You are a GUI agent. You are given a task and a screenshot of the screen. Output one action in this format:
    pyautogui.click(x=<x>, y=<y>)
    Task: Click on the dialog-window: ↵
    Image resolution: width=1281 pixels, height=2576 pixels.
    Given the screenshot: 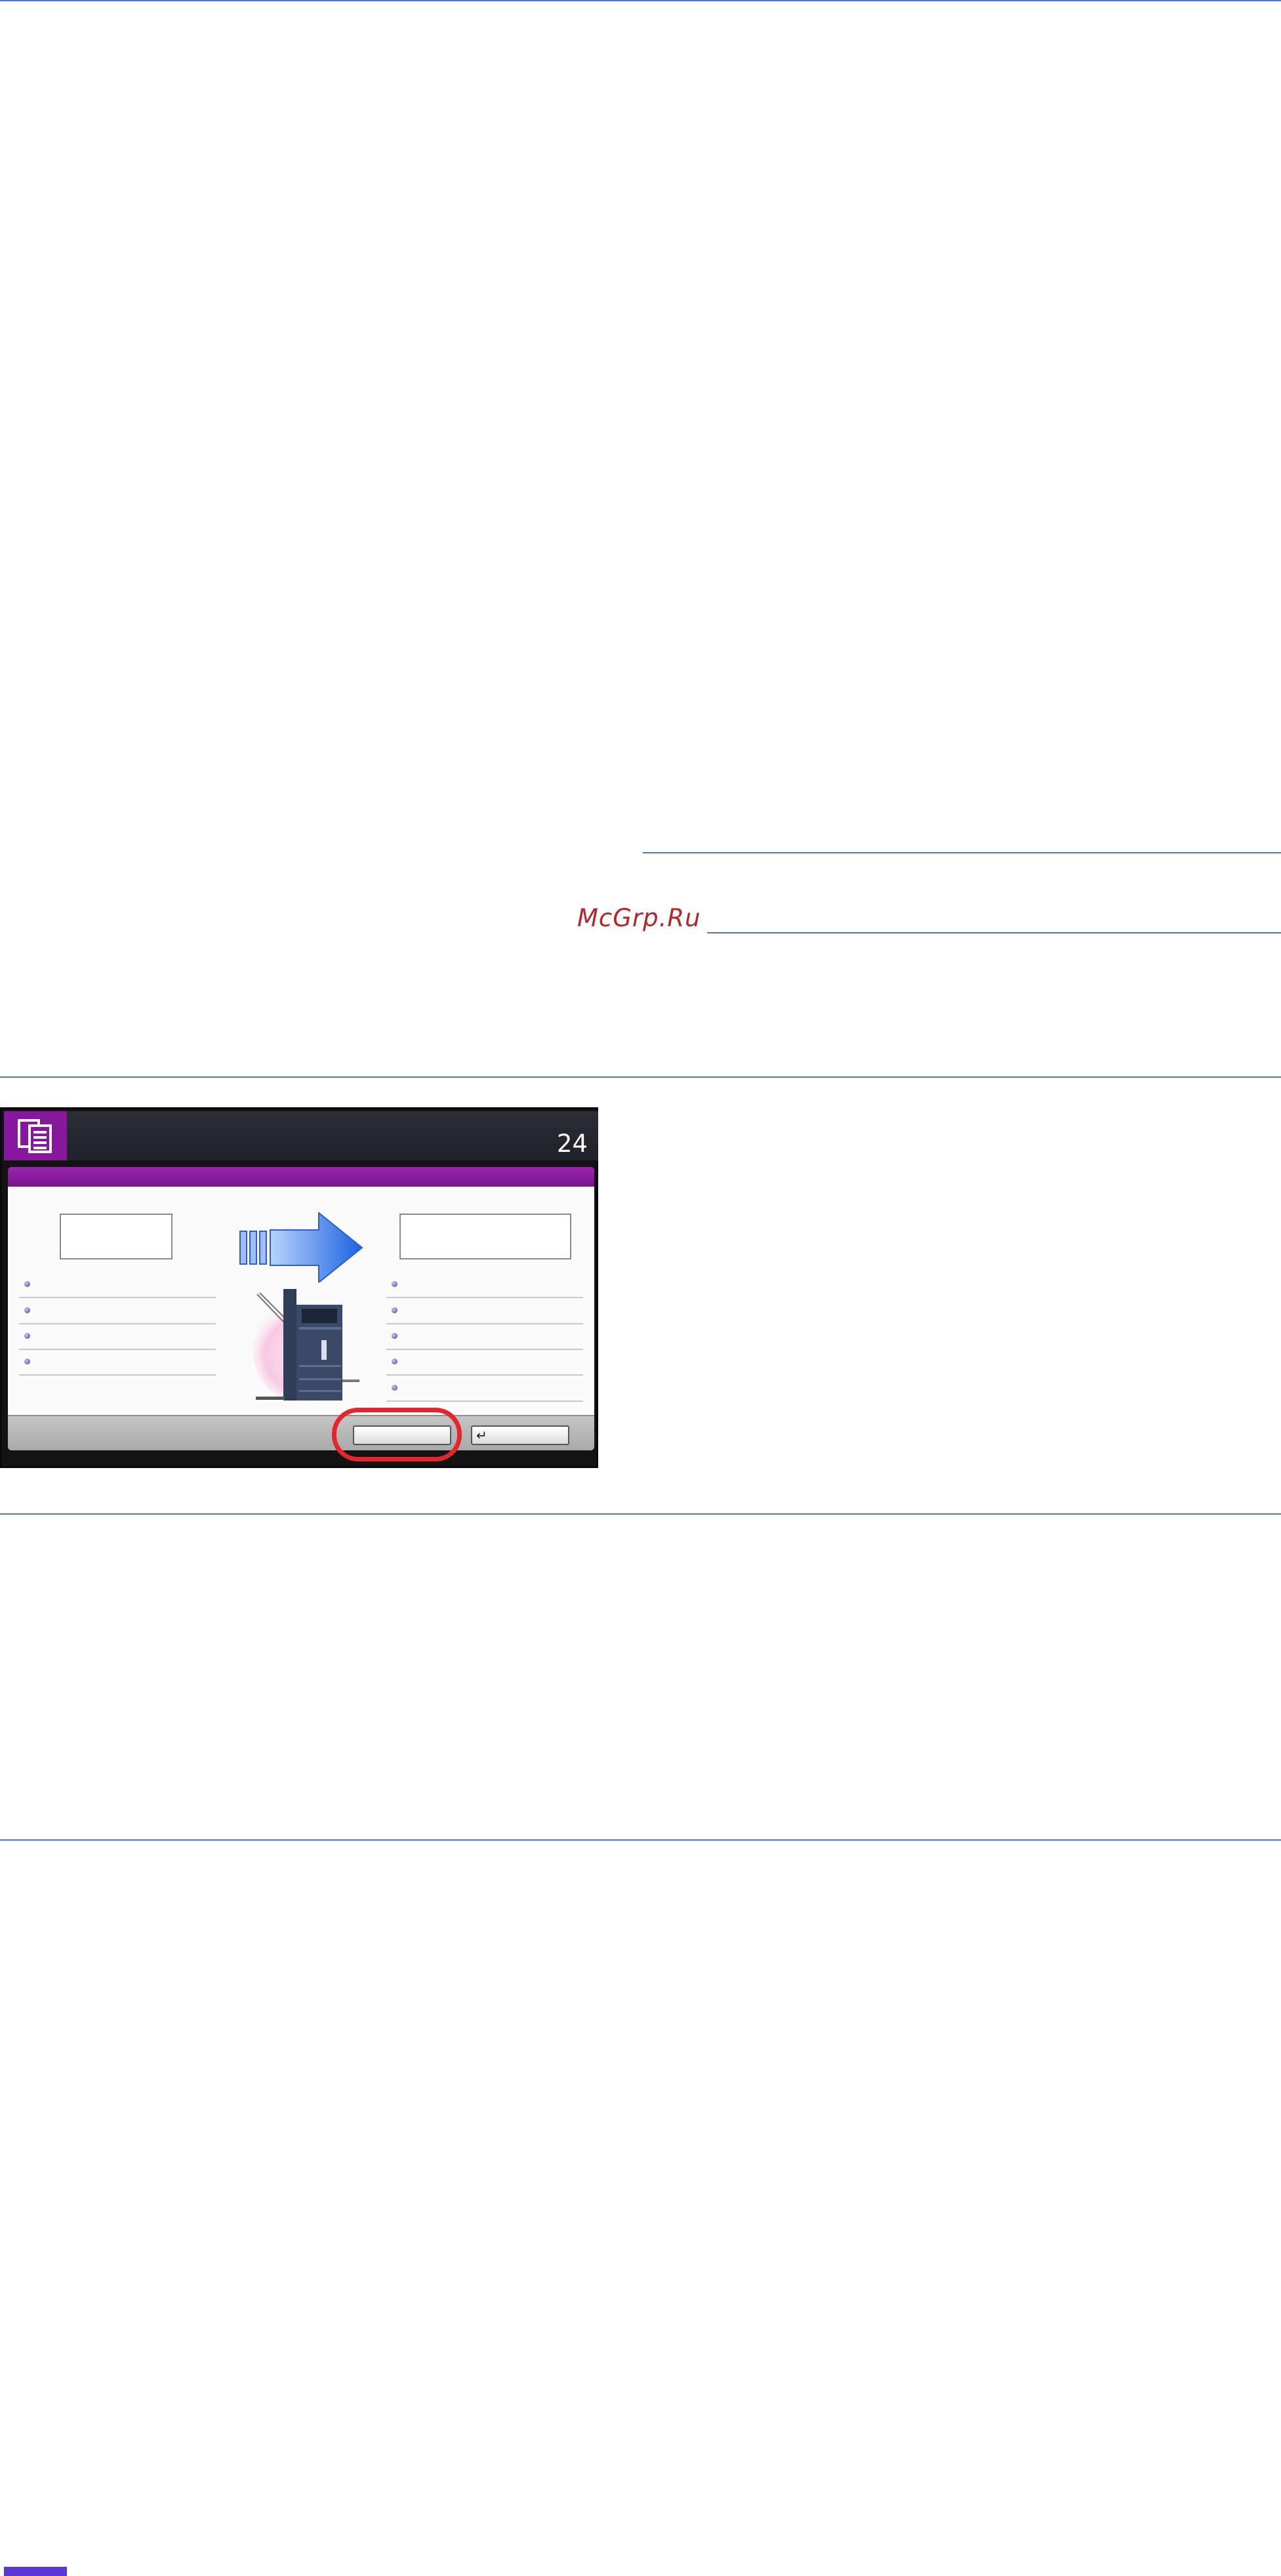 What is the action you would take?
    pyautogui.click(x=301, y=1308)
    